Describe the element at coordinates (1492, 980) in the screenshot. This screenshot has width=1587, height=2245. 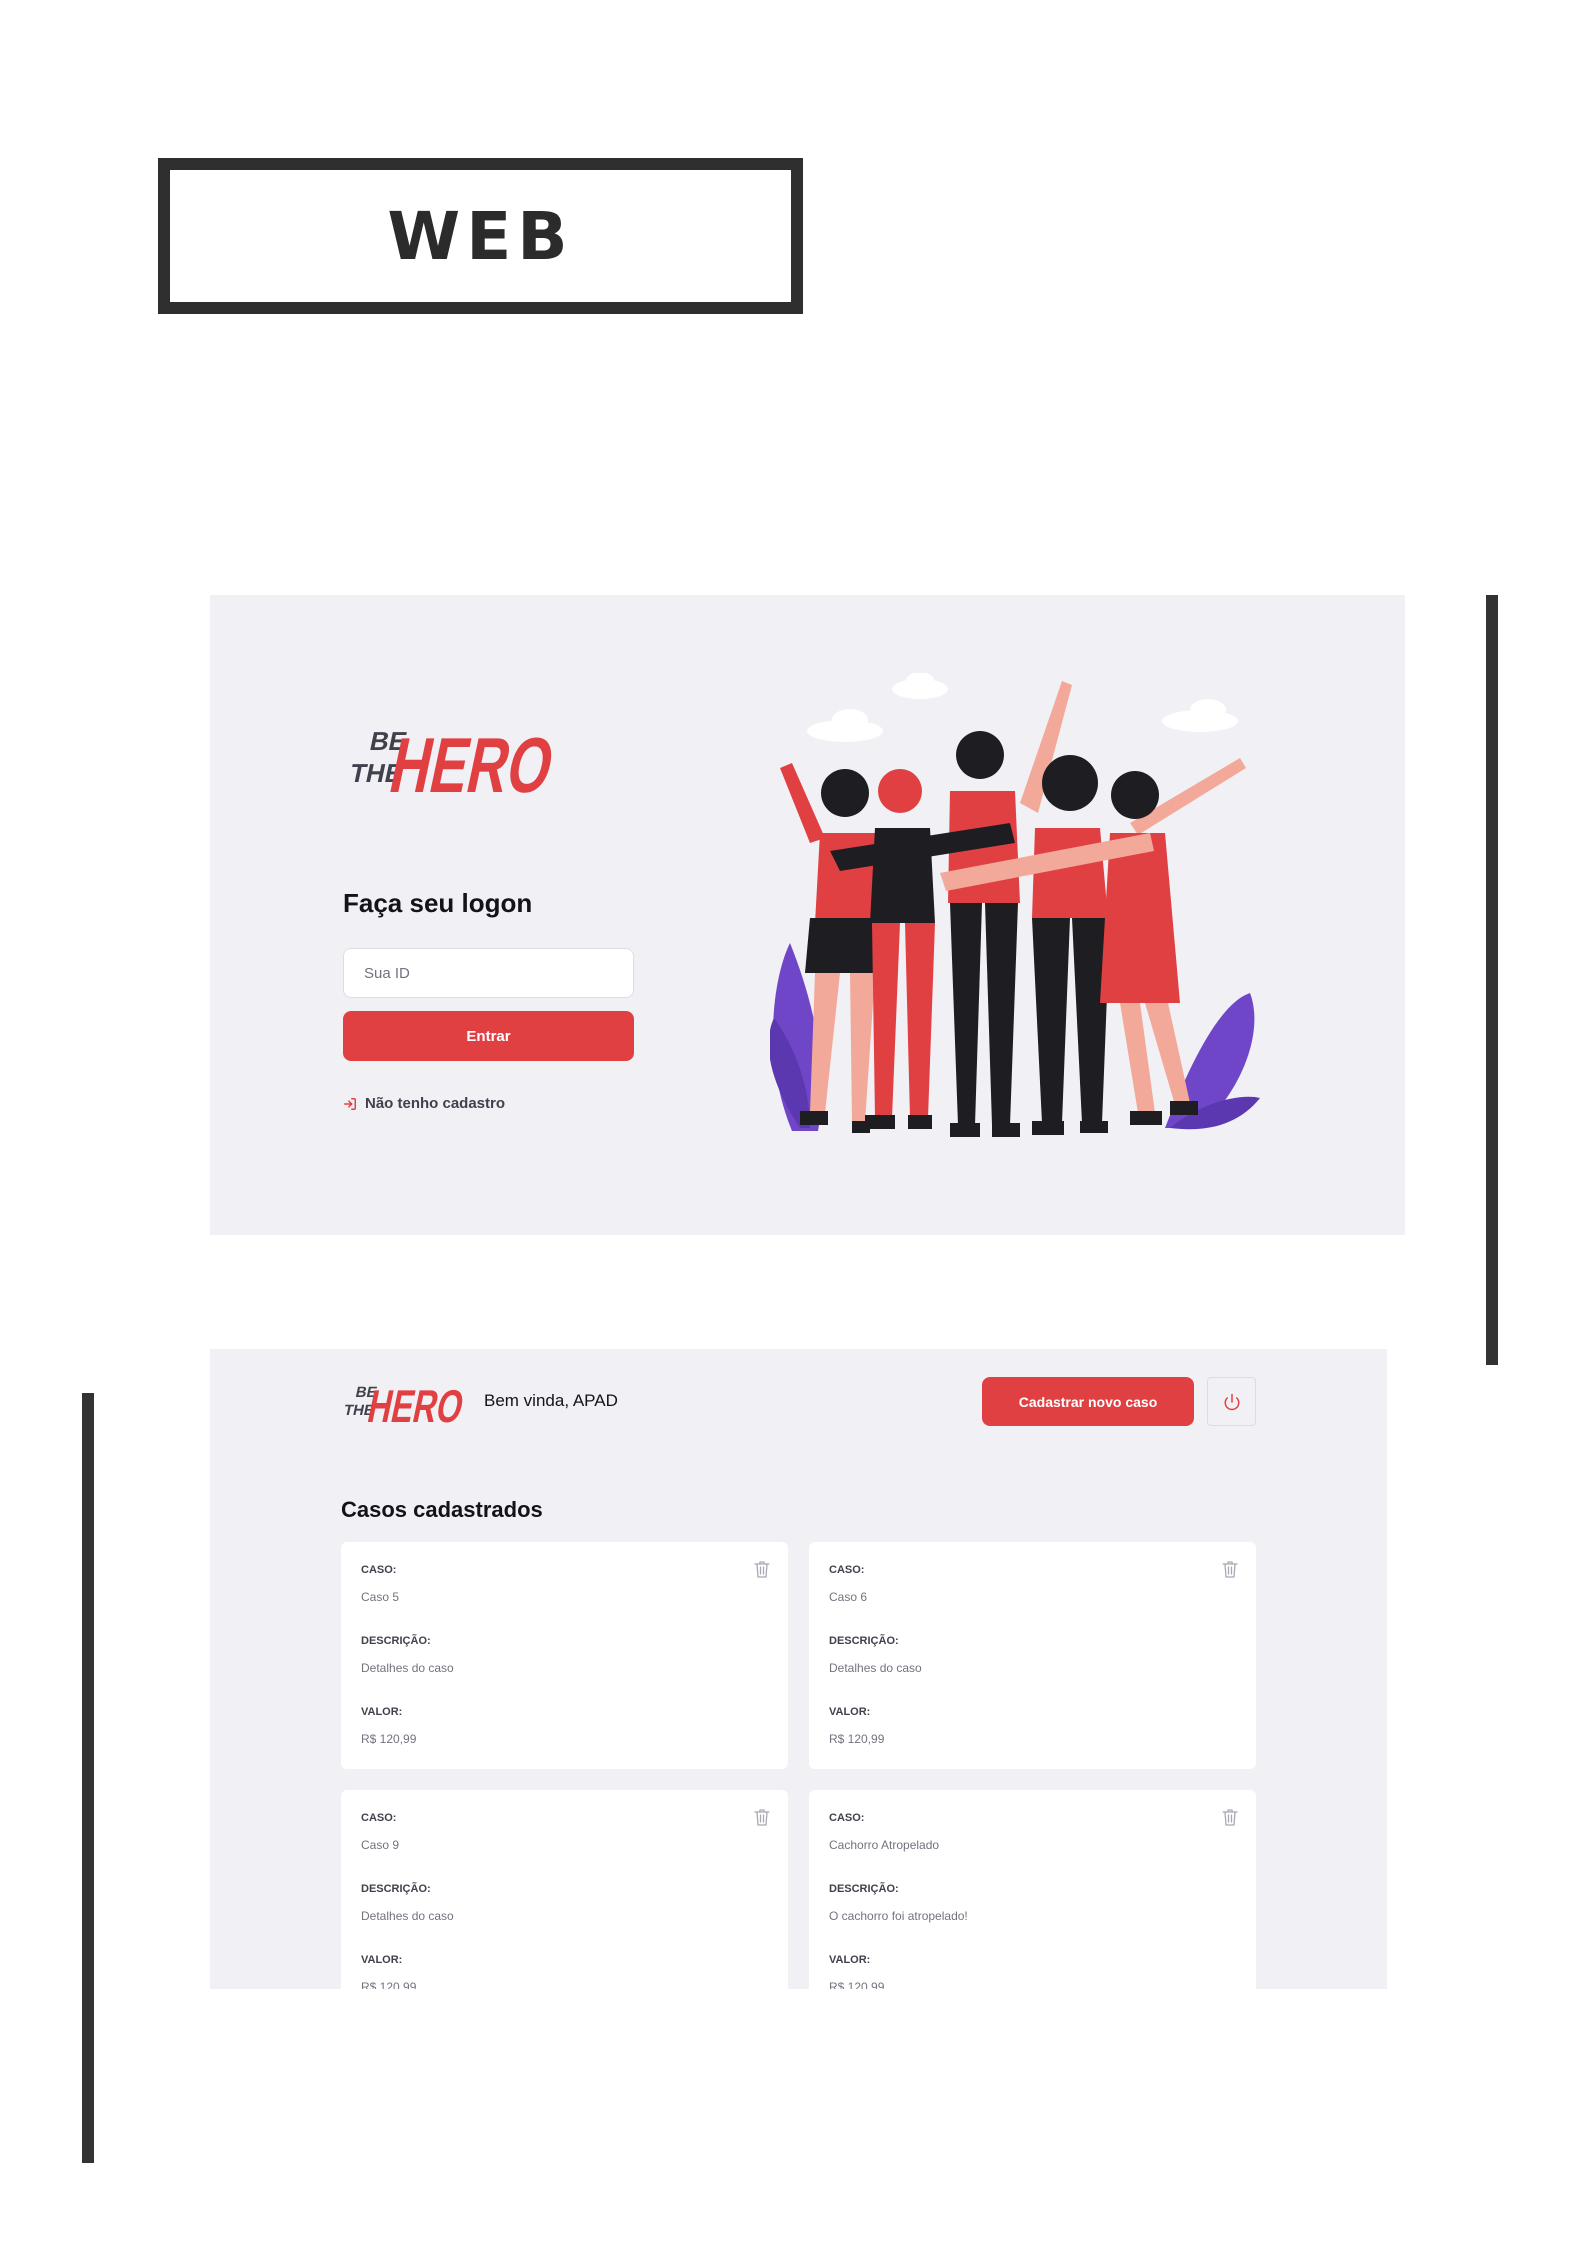
I see `decorative-bar-right` at that location.